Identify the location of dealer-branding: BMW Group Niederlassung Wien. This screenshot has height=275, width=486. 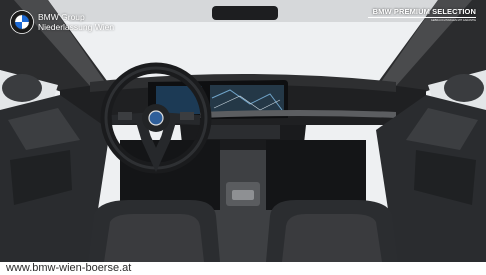
(62, 22).